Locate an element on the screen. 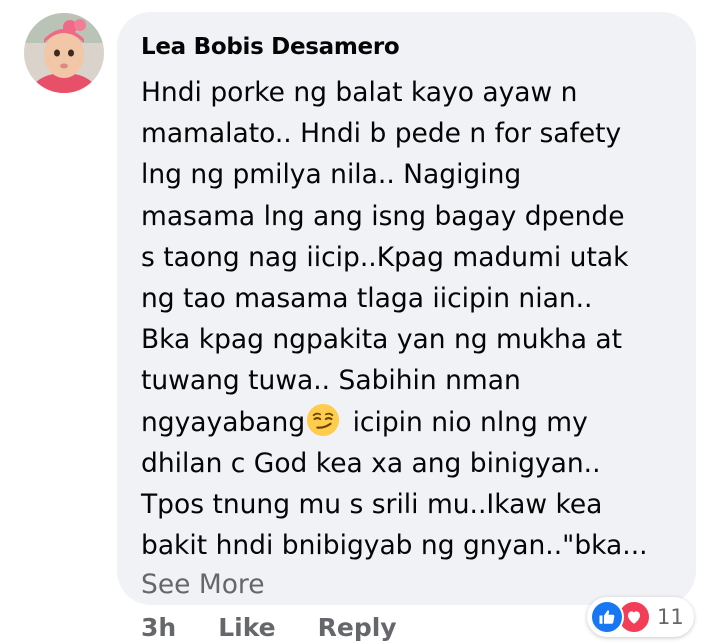 Image resolution: width=720 pixels, height=644 pixels. like-icon is located at coordinates (607, 617).